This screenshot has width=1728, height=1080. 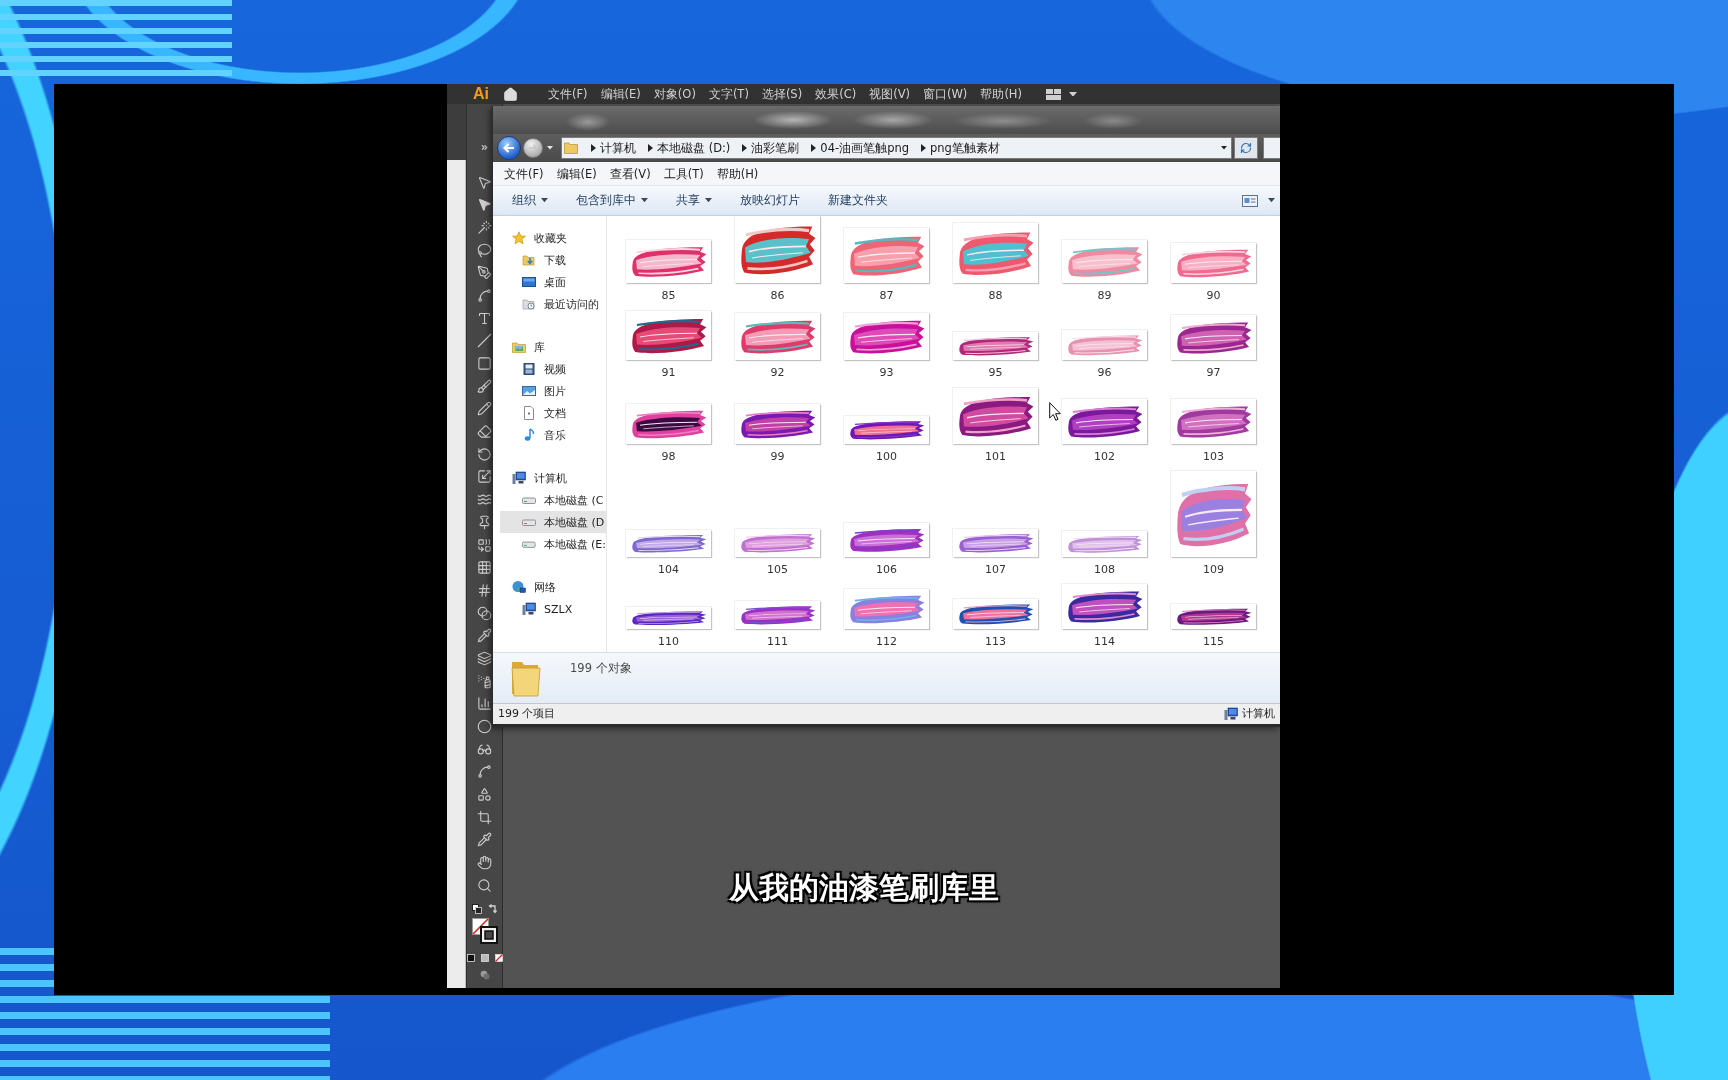 What do you see at coordinates (777, 373) in the screenshot?
I see `file-name: 92` at bounding box center [777, 373].